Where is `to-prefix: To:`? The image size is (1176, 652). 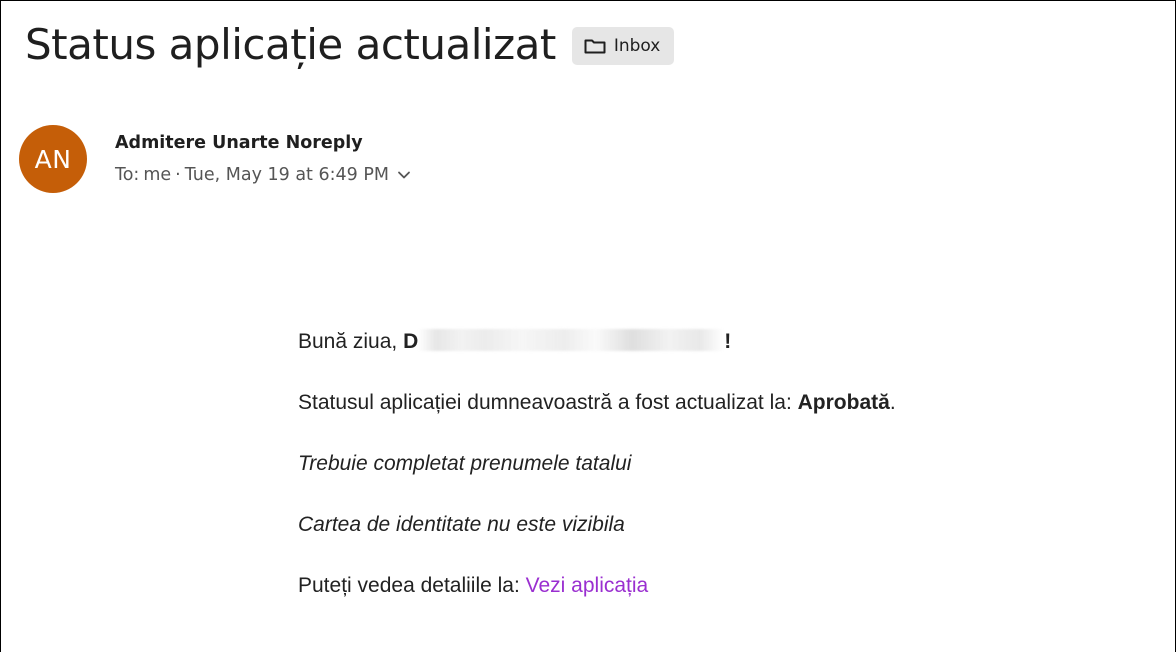
to-prefix: To: is located at coordinates (127, 175).